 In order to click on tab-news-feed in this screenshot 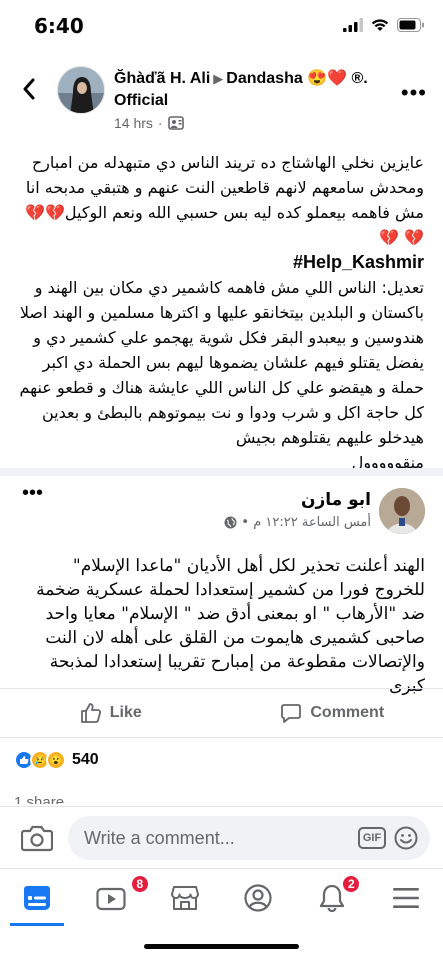, I will do `click(37, 897)`.